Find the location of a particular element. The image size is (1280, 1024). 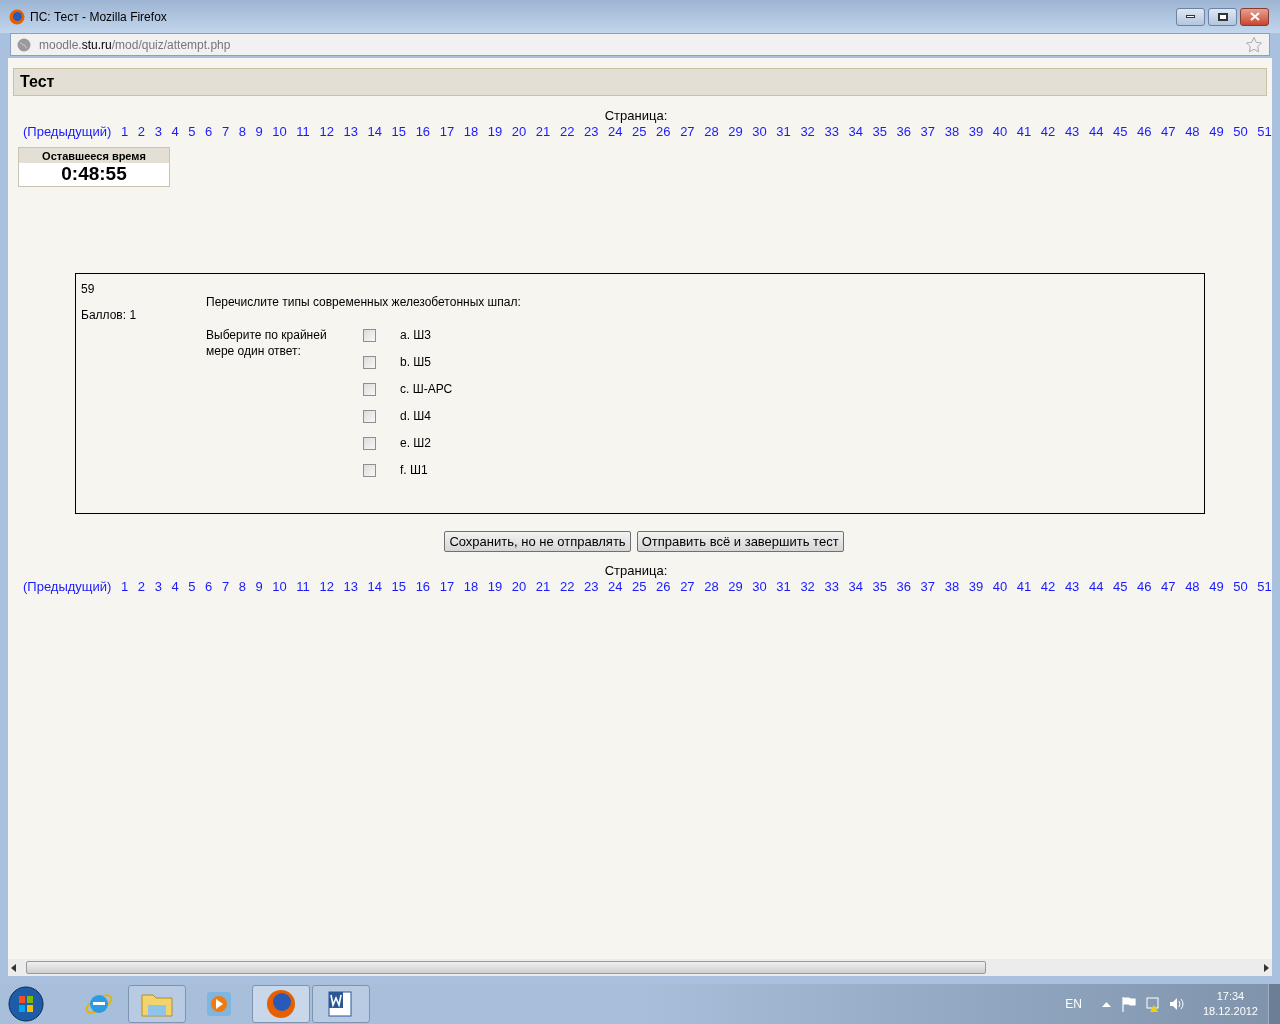

page-link: 15 is located at coordinates (399, 132).